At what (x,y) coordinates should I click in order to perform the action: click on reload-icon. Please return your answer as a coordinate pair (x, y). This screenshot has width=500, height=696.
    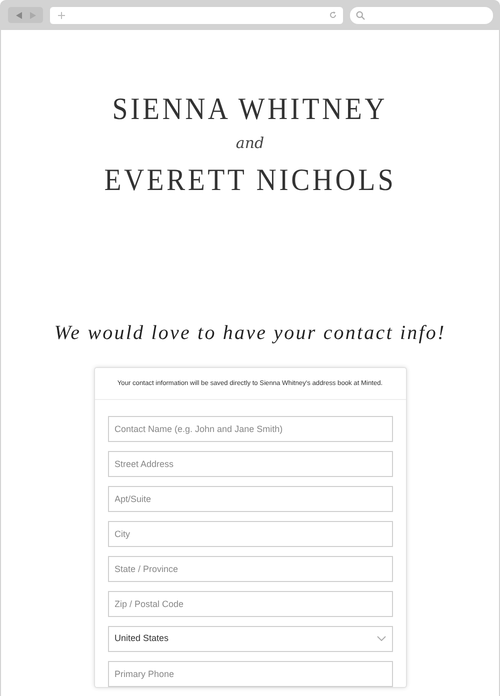
    Looking at the image, I should click on (333, 15).